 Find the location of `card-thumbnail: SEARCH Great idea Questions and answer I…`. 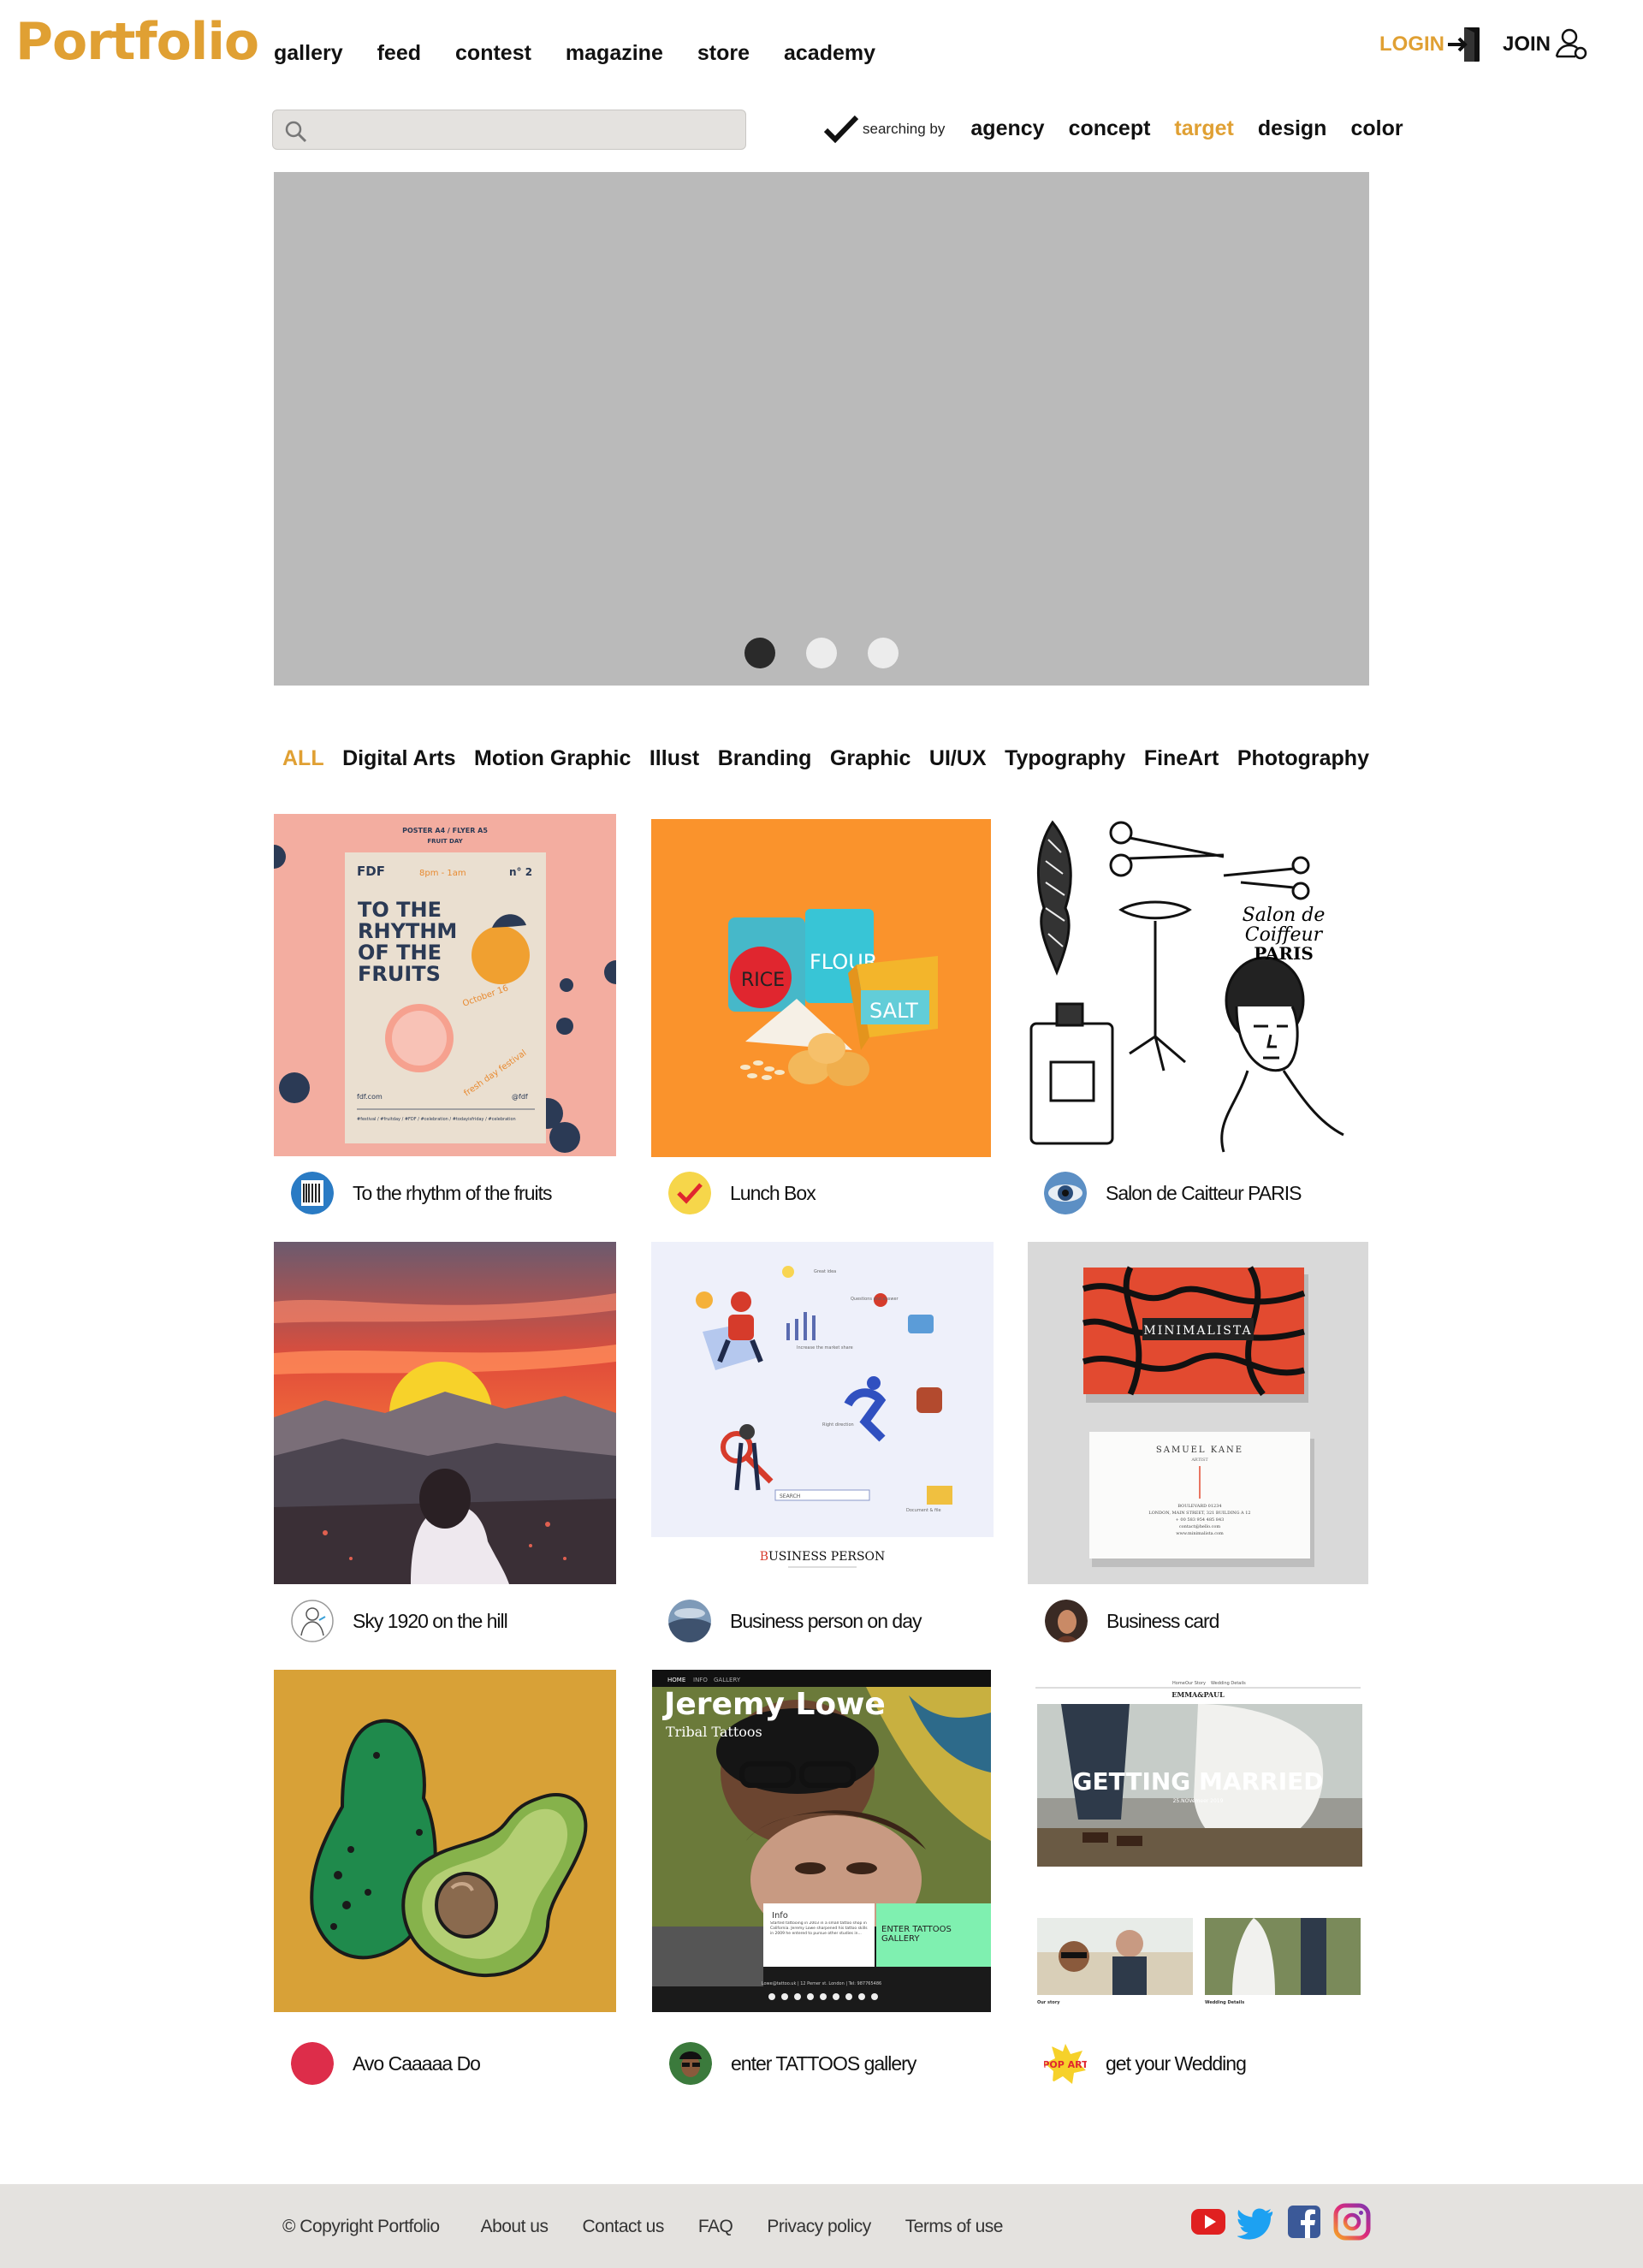

card-thumbnail: SEARCH Great idea Questions and answer I… is located at coordinates (822, 1413).